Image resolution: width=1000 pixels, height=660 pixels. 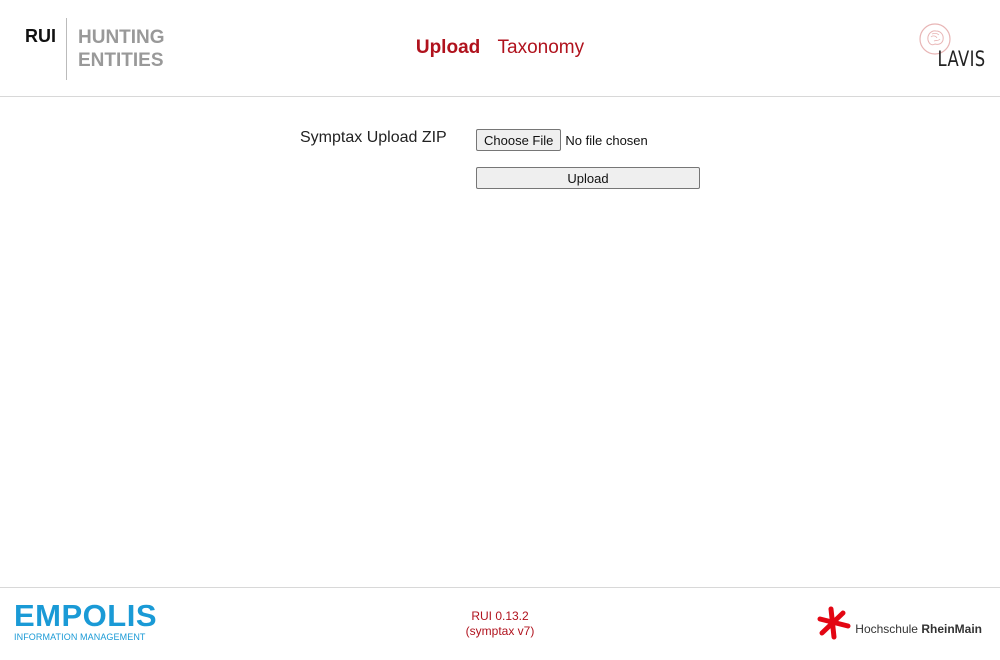 I want to click on university-logo: Hochschule RheinMain, so click(x=899, y=623).